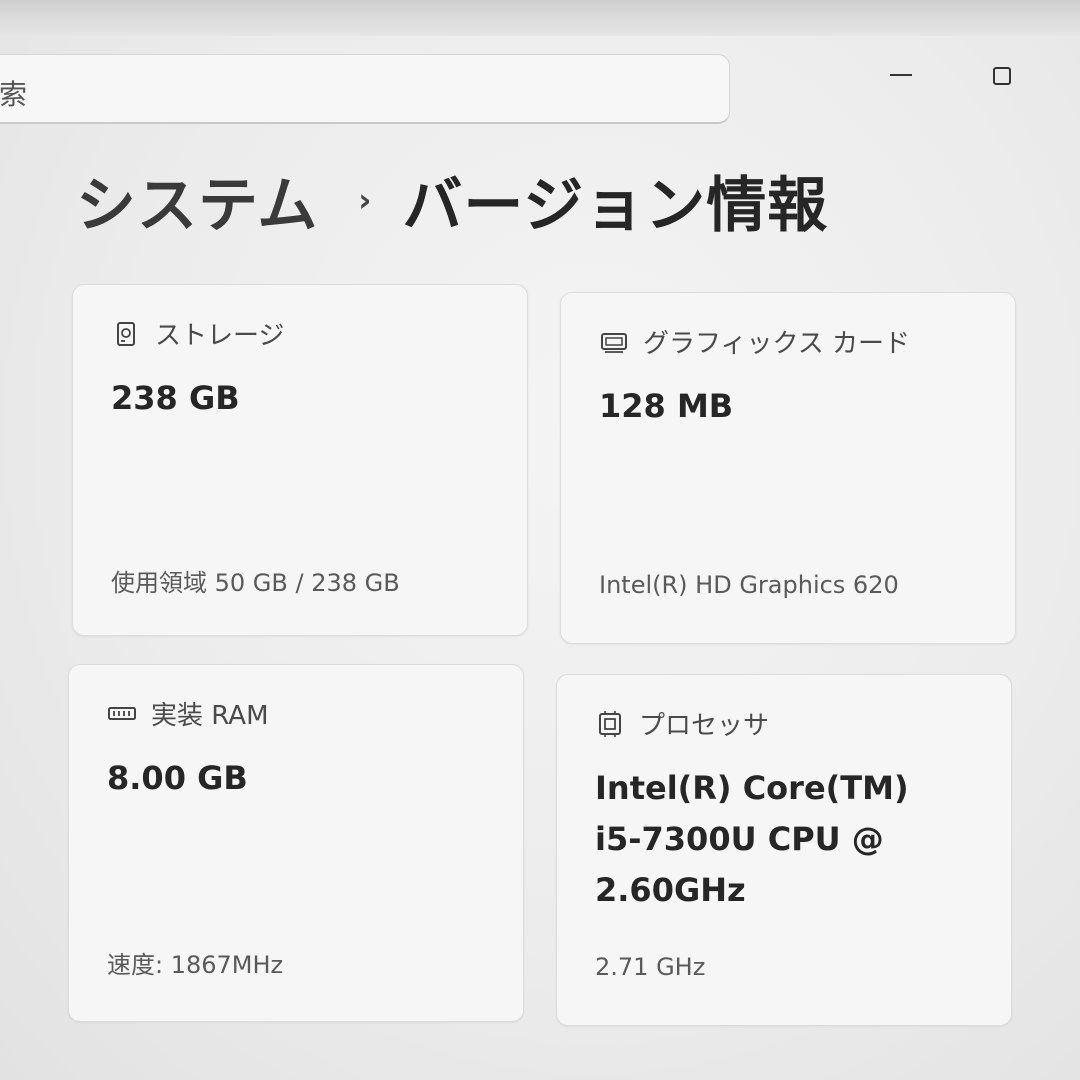  What do you see at coordinates (615, 205) in the screenshot?
I see `page-title: バージョン情報` at bounding box center [615, 205].